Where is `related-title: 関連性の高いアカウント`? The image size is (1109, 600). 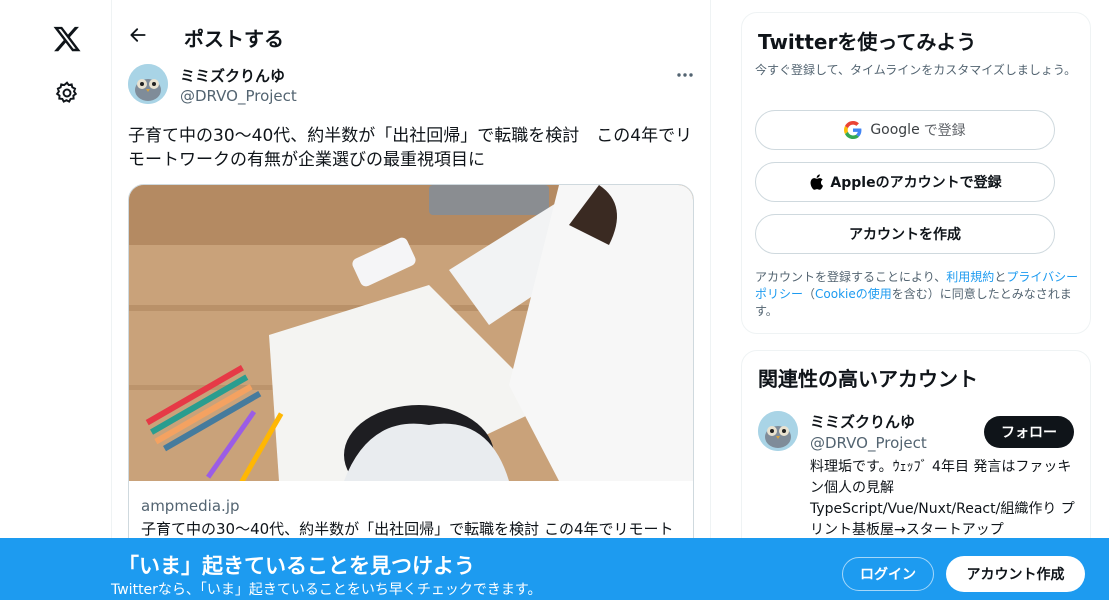
related-title: 関連性の高いアカウント is located at coordinates (868, 379).